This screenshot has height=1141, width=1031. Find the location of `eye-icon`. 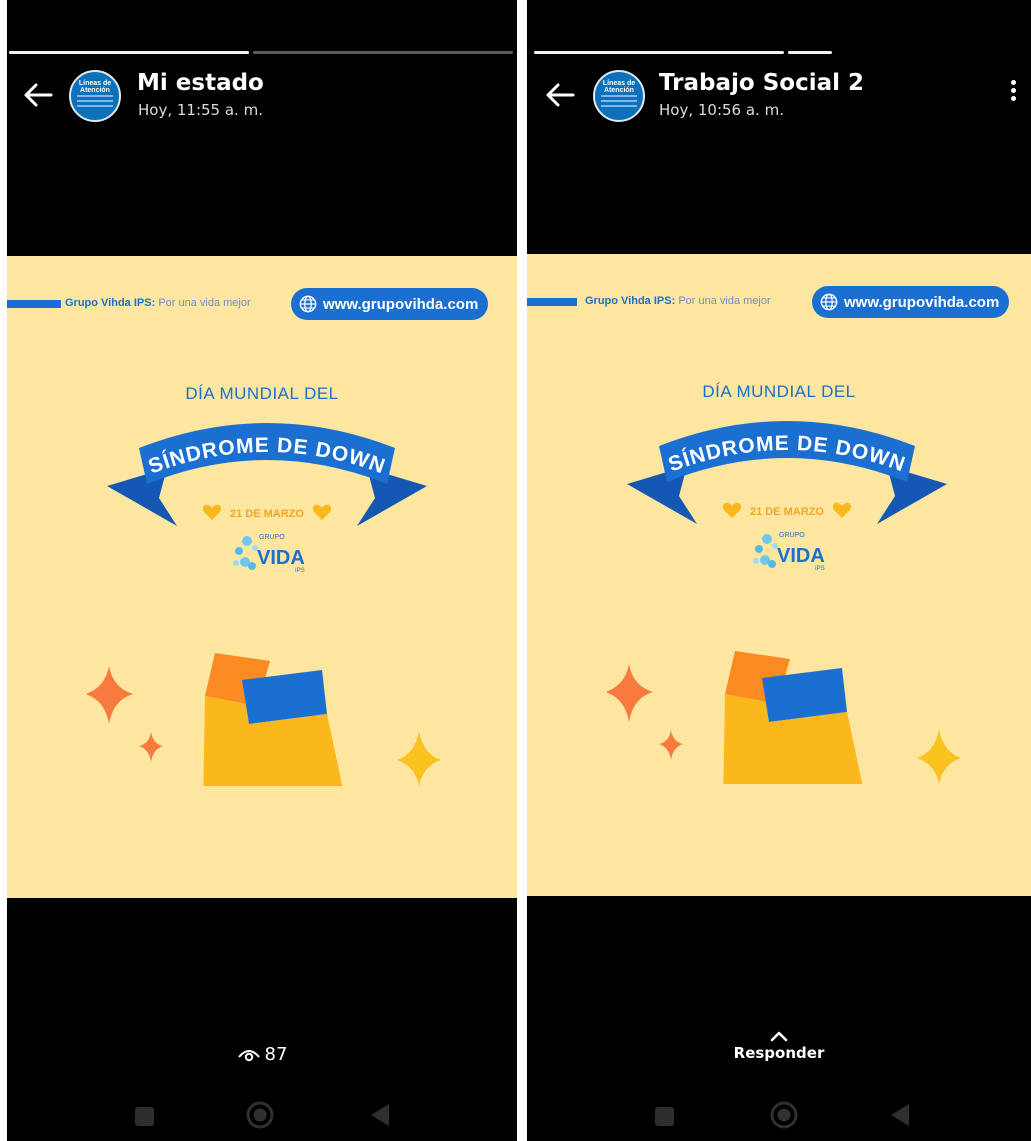

eye-icon is located at coordinates (248, 1055).